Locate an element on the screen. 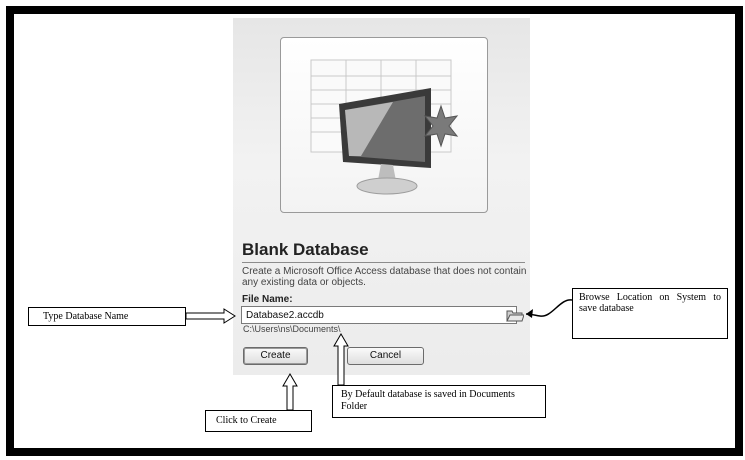  arrow-curved-icon is located at coordinates (549, 308).